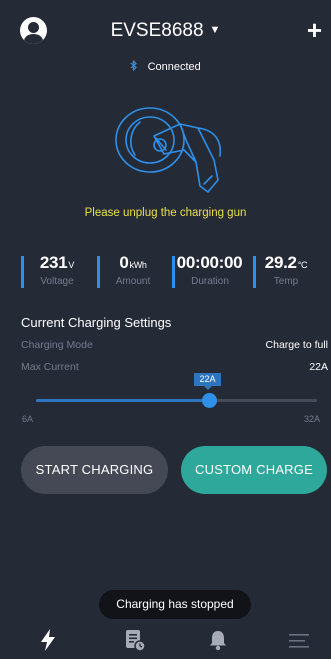 Image resolution: width=331 pixels, height=659 pixels. What do you see at coordinates (286, 281) in the screenshot?
I see `temp-label: Temp` at bounding box center [286, 281].